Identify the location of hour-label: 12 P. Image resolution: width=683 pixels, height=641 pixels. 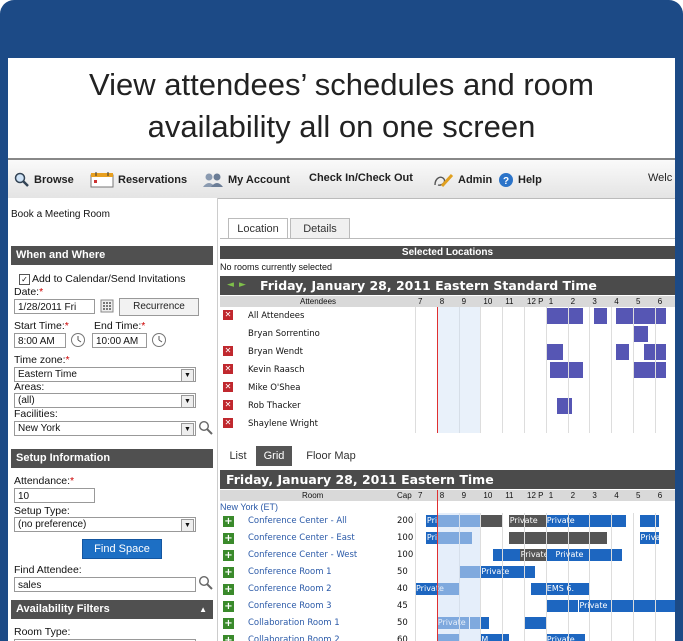
(535, 301).